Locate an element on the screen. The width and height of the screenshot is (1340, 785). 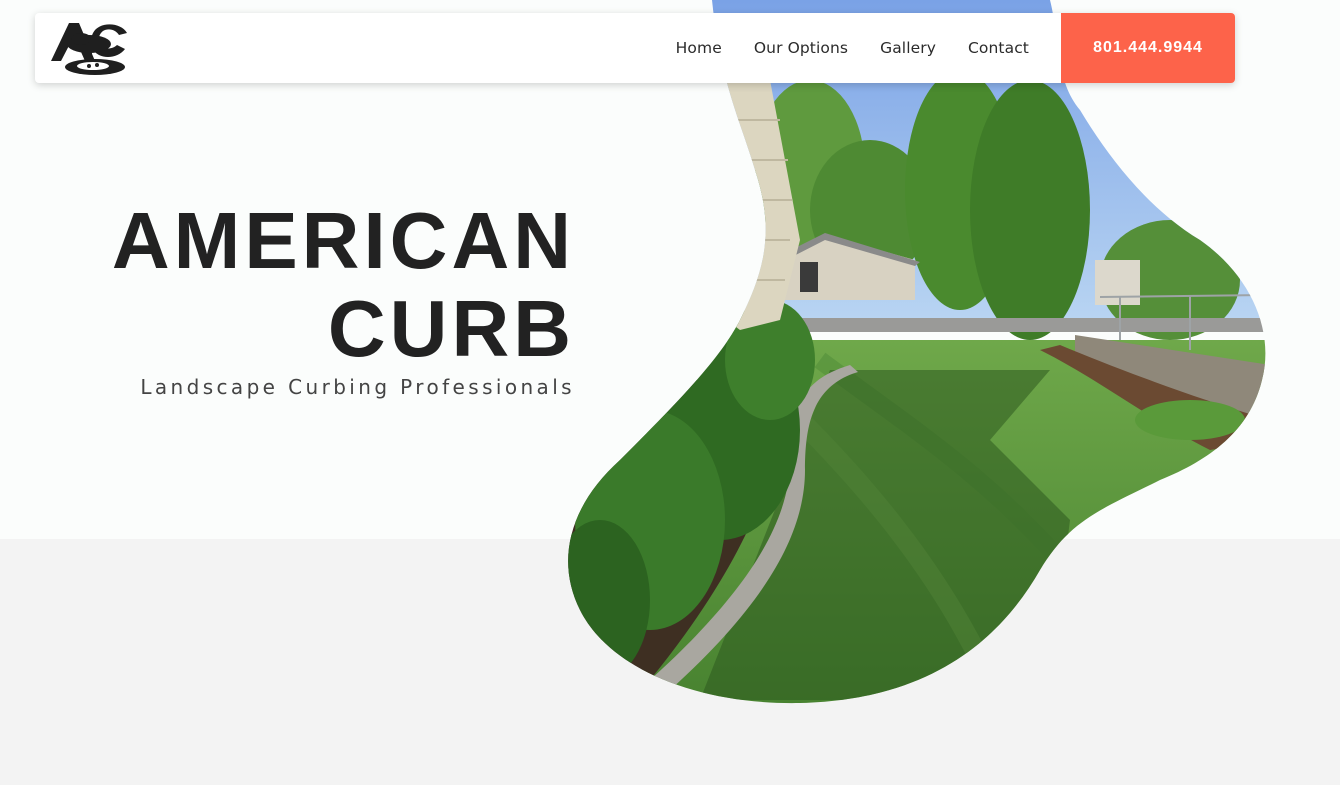
main-menu: Home Our Options Gallery Contact is located at coordinates (852, 48).